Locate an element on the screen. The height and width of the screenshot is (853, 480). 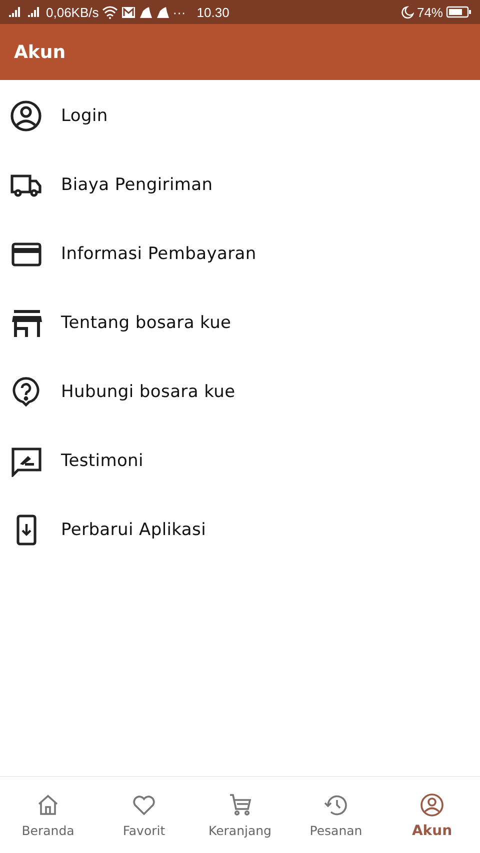
nav-tab: Akun is located at coordinates (432, 815).